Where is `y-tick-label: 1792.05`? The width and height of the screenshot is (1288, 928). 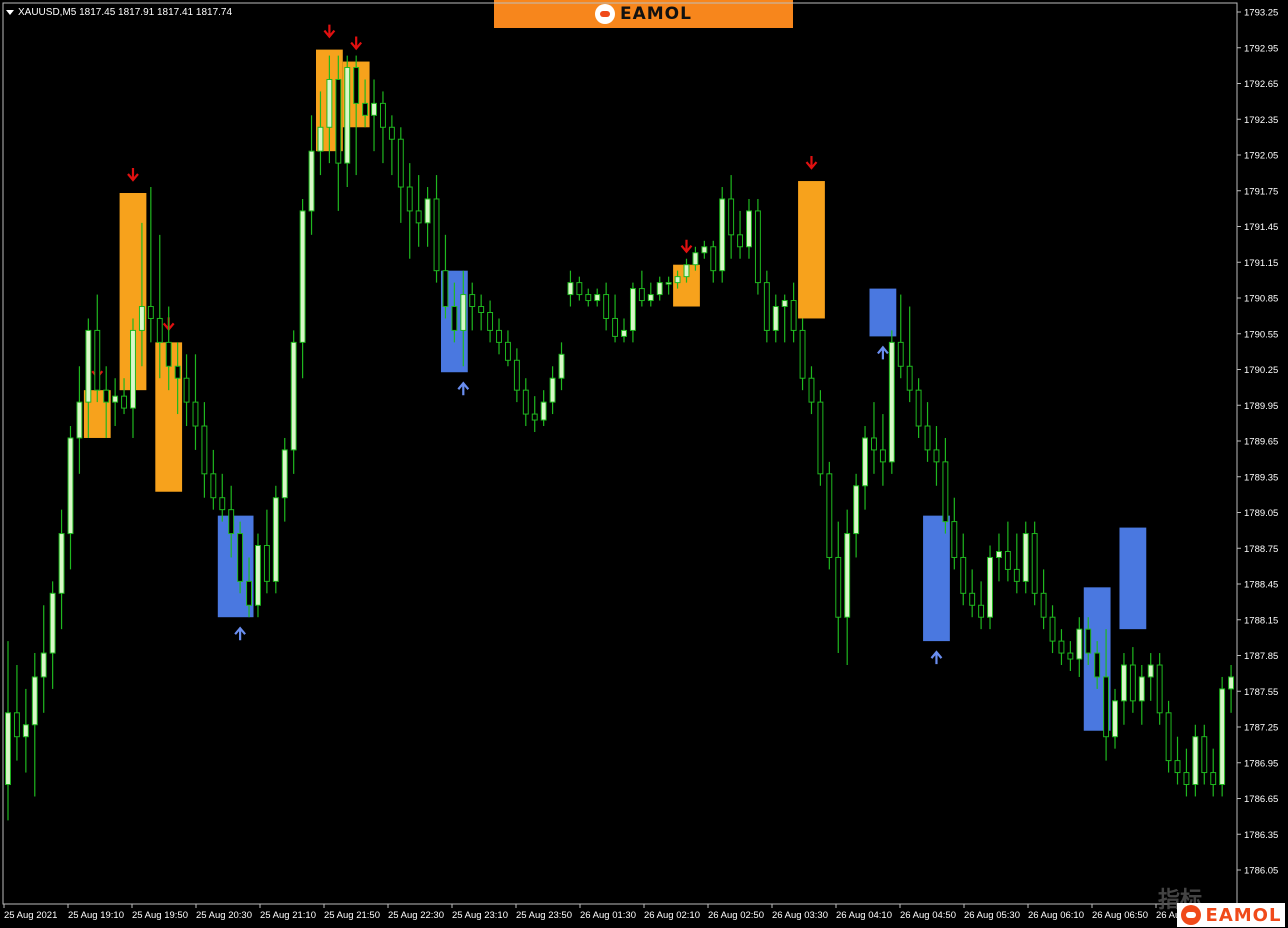
y-tick-label: 1792.05 is located at coordinates (1261, 156).